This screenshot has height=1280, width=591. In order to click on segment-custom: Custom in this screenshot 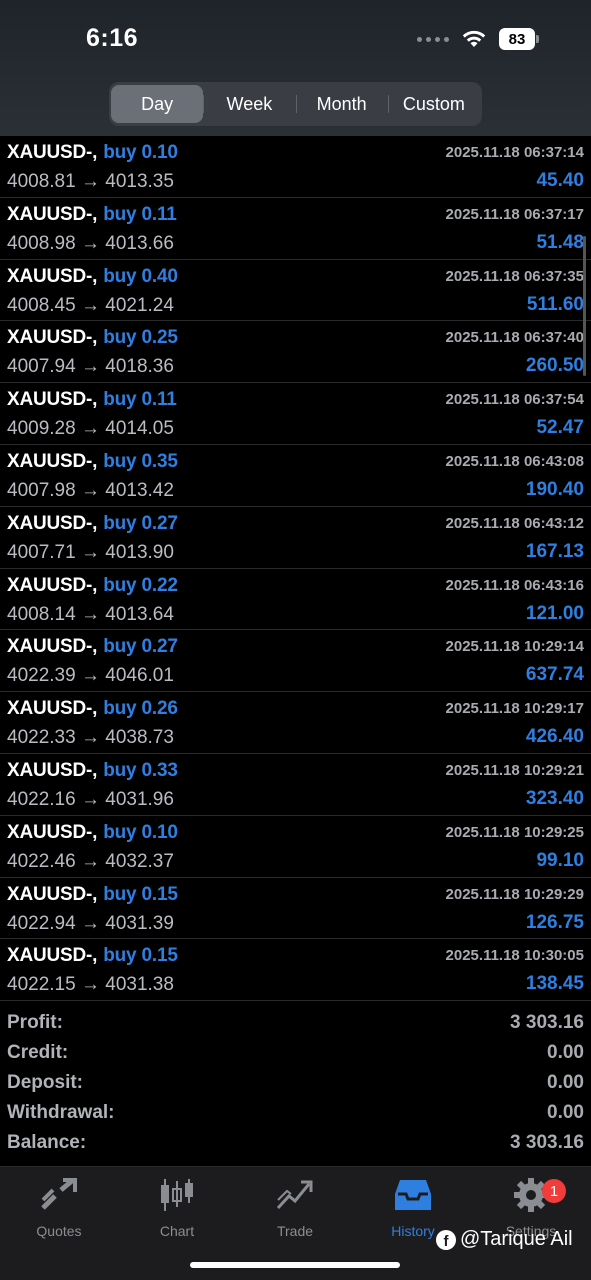, I will do `click(433, 104)`.